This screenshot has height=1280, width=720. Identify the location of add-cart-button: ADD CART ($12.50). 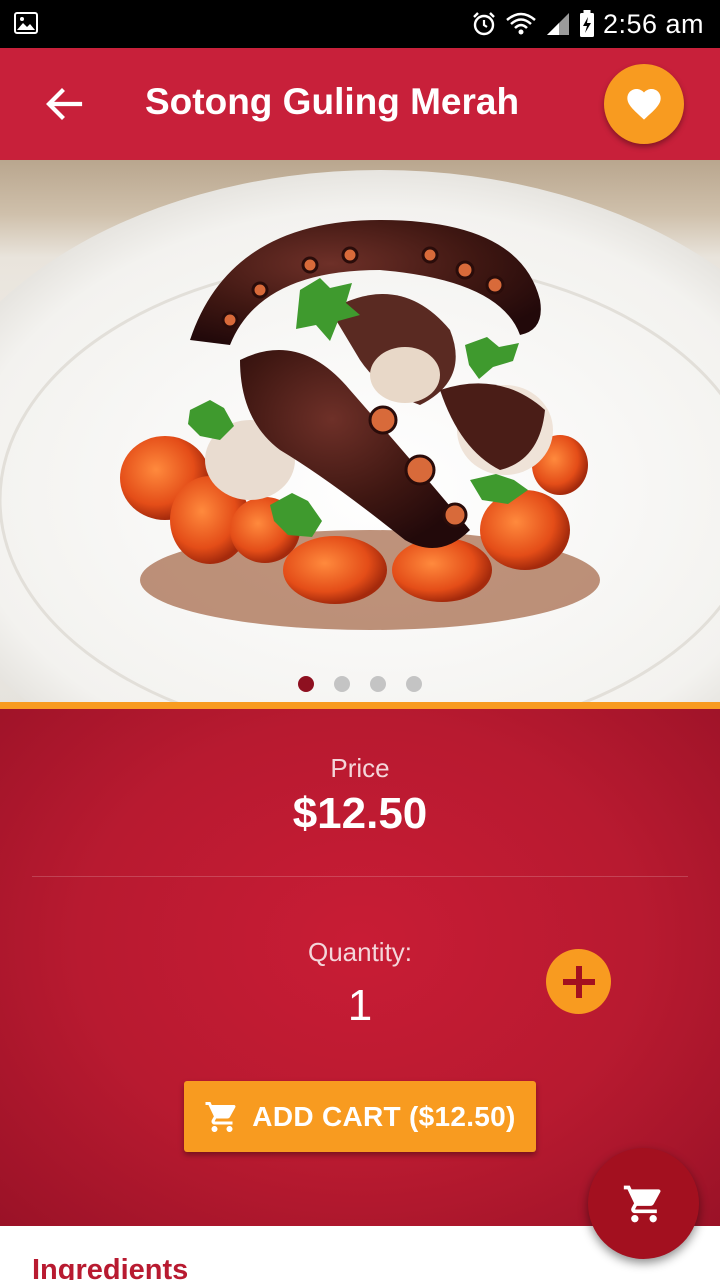
(360, 1116).